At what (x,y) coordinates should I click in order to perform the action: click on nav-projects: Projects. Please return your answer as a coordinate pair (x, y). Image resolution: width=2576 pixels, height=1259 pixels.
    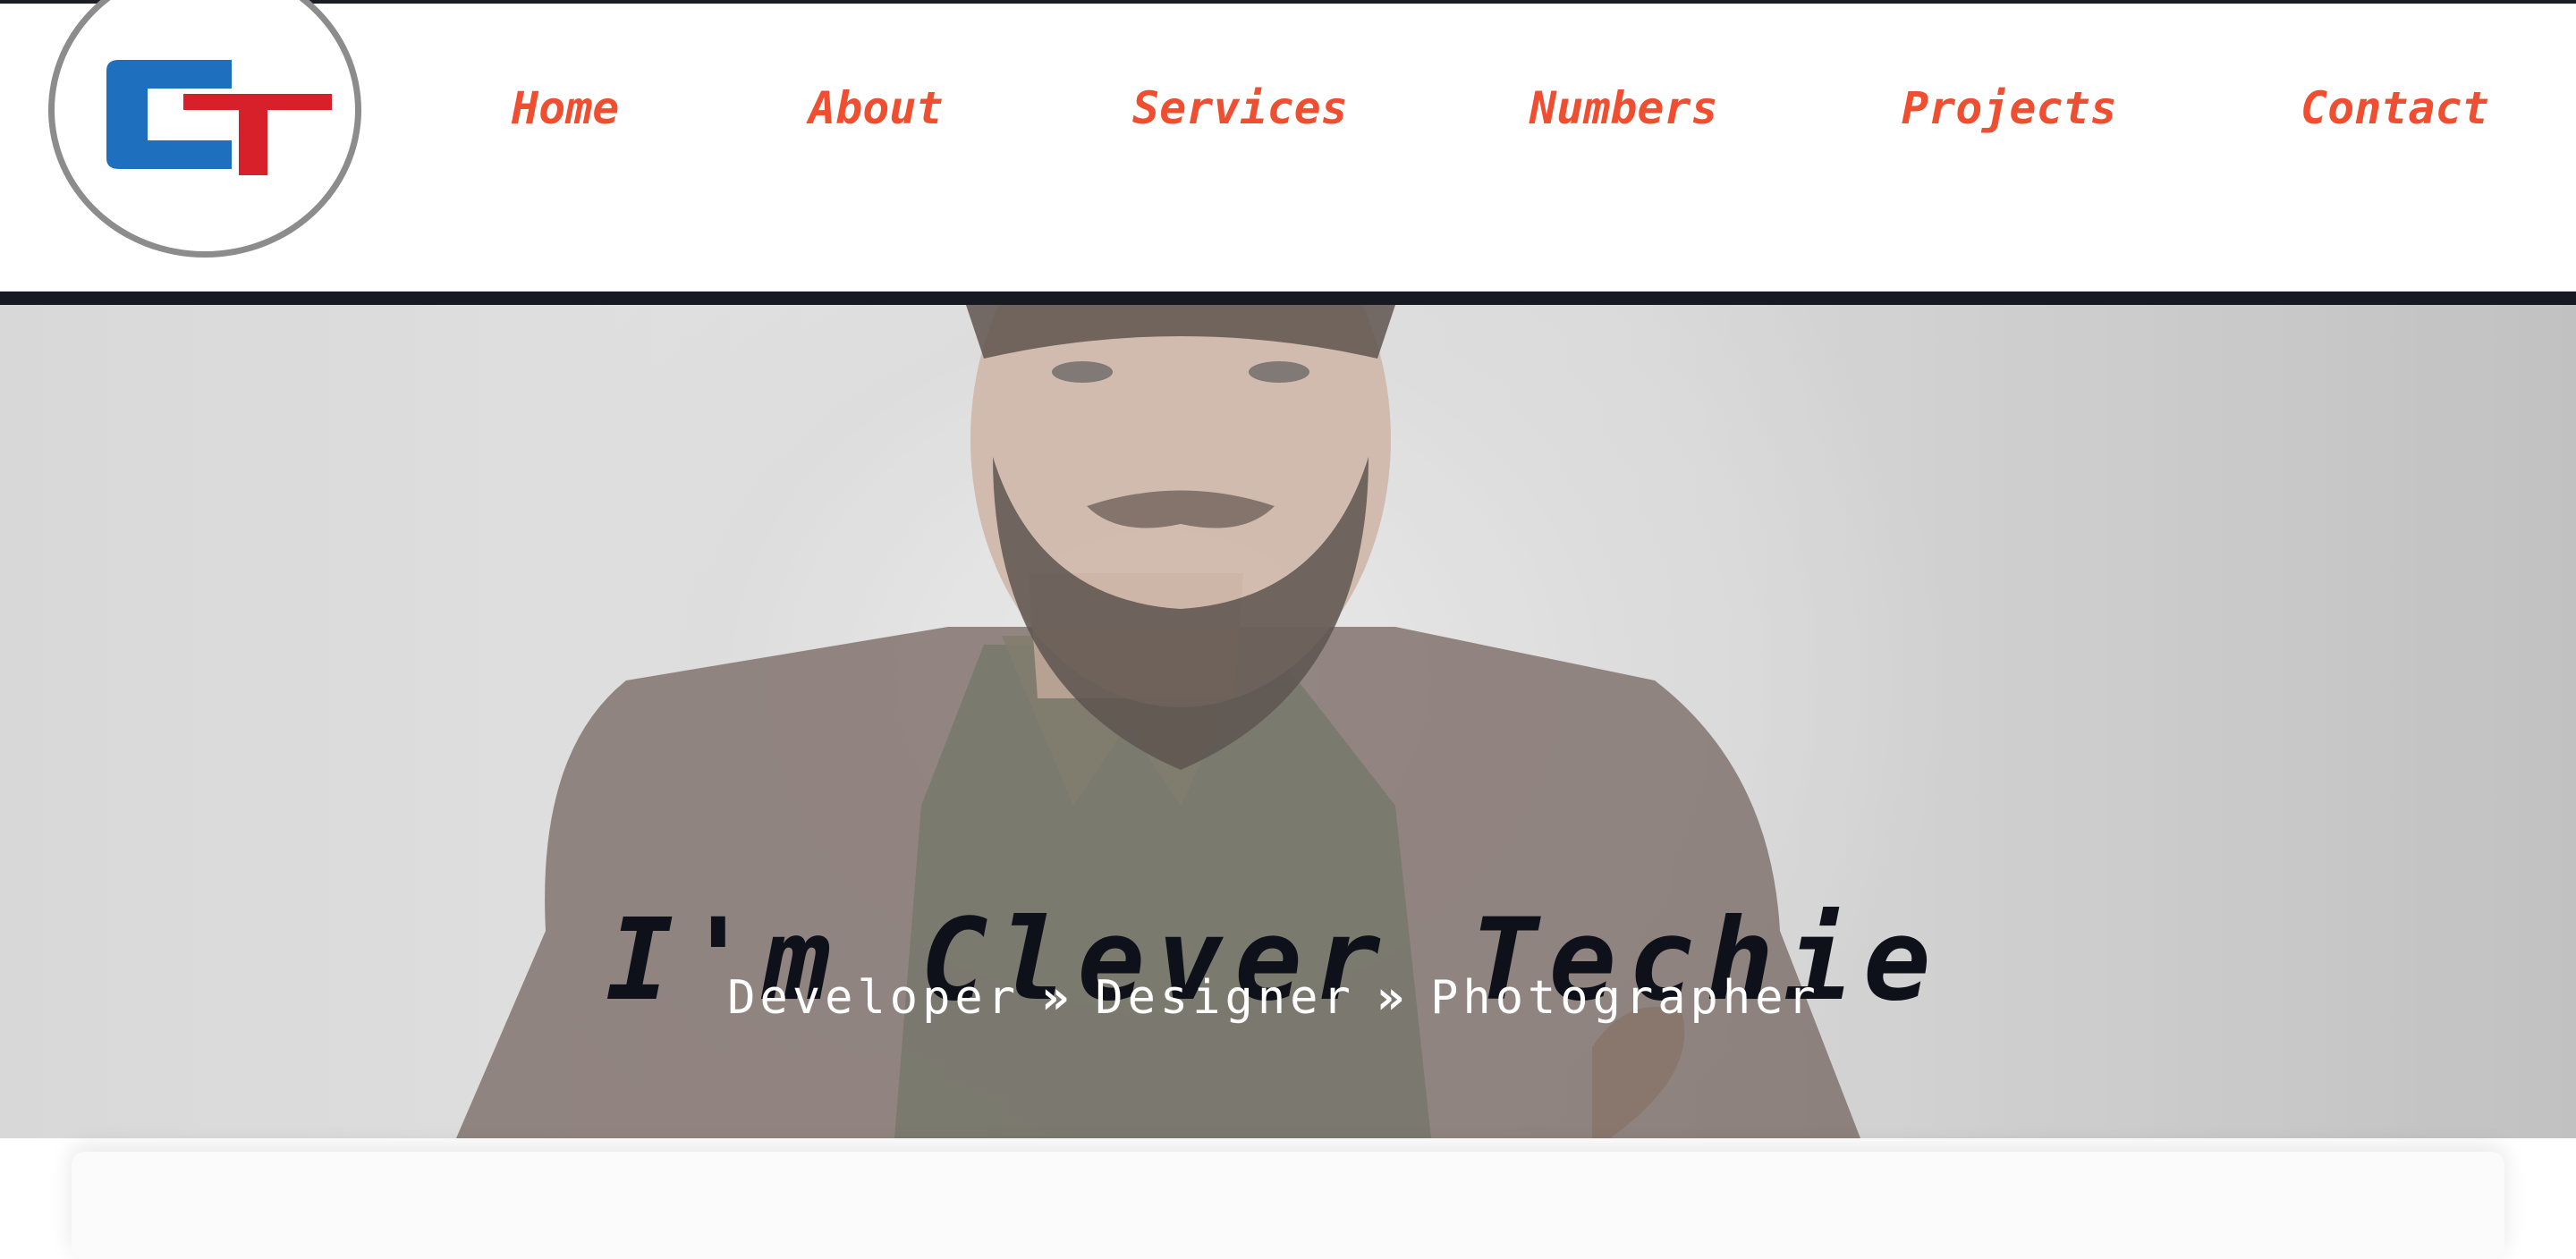
    Looking at the image, I should click on (2009, 108).